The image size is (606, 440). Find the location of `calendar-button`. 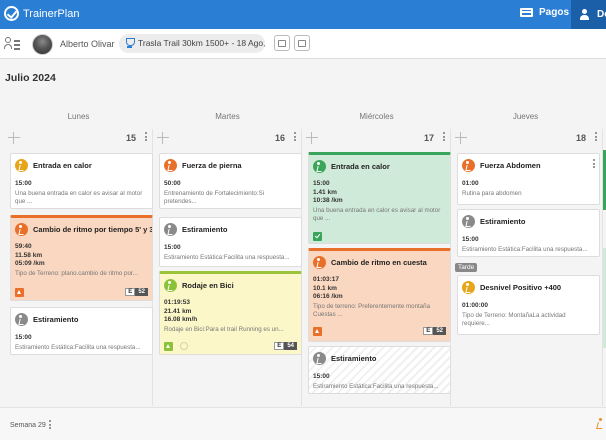

calendar-button is located at coordinates (302, 43).